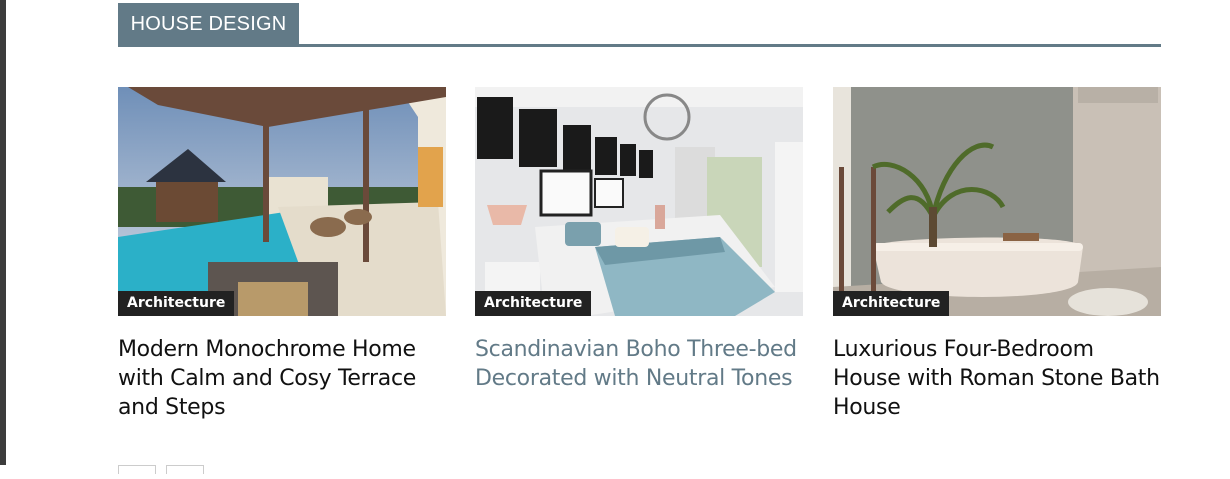 The width and height of the screenshot is (1230, 479). What do you see at coordinates (639, 45) in the screenshot?
I see `section-divider` at bounding box center [639, 45].